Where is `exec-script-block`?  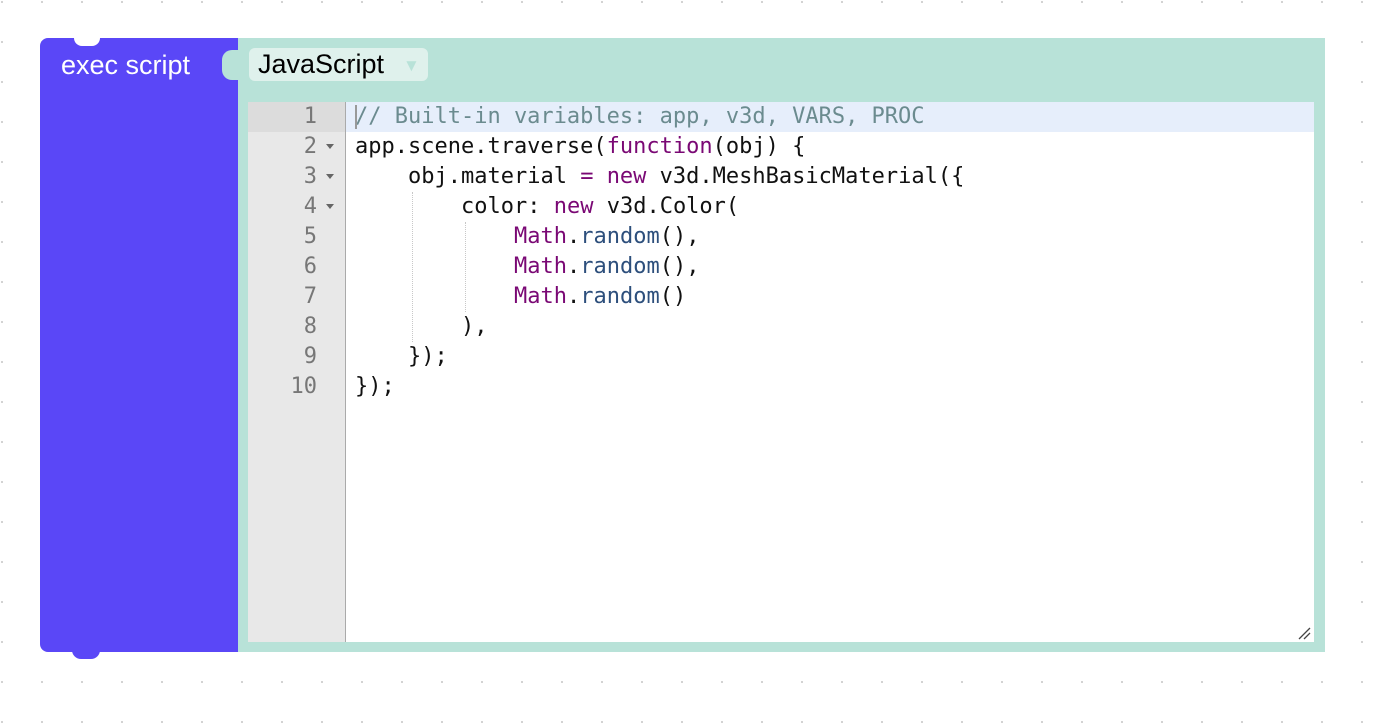
exec-script-block is located at coordinates (140, 345).